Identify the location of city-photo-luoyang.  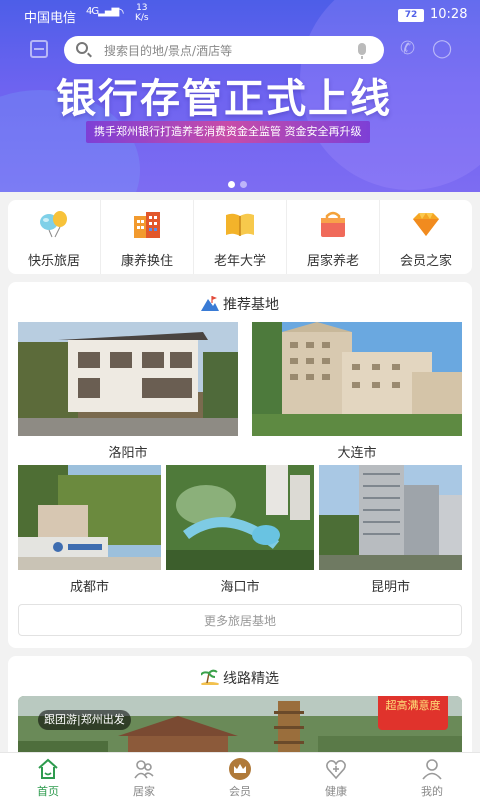
(128, 379).